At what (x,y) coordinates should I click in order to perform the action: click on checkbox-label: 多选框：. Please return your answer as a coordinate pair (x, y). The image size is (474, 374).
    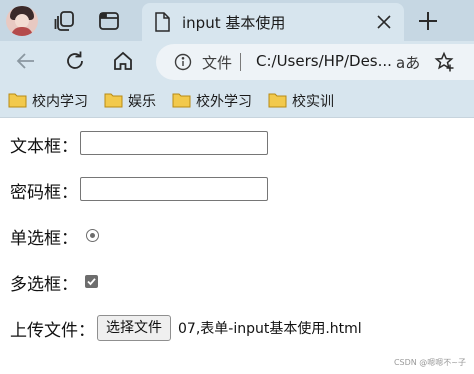
    Looking at the image, I should click on (44, 285).